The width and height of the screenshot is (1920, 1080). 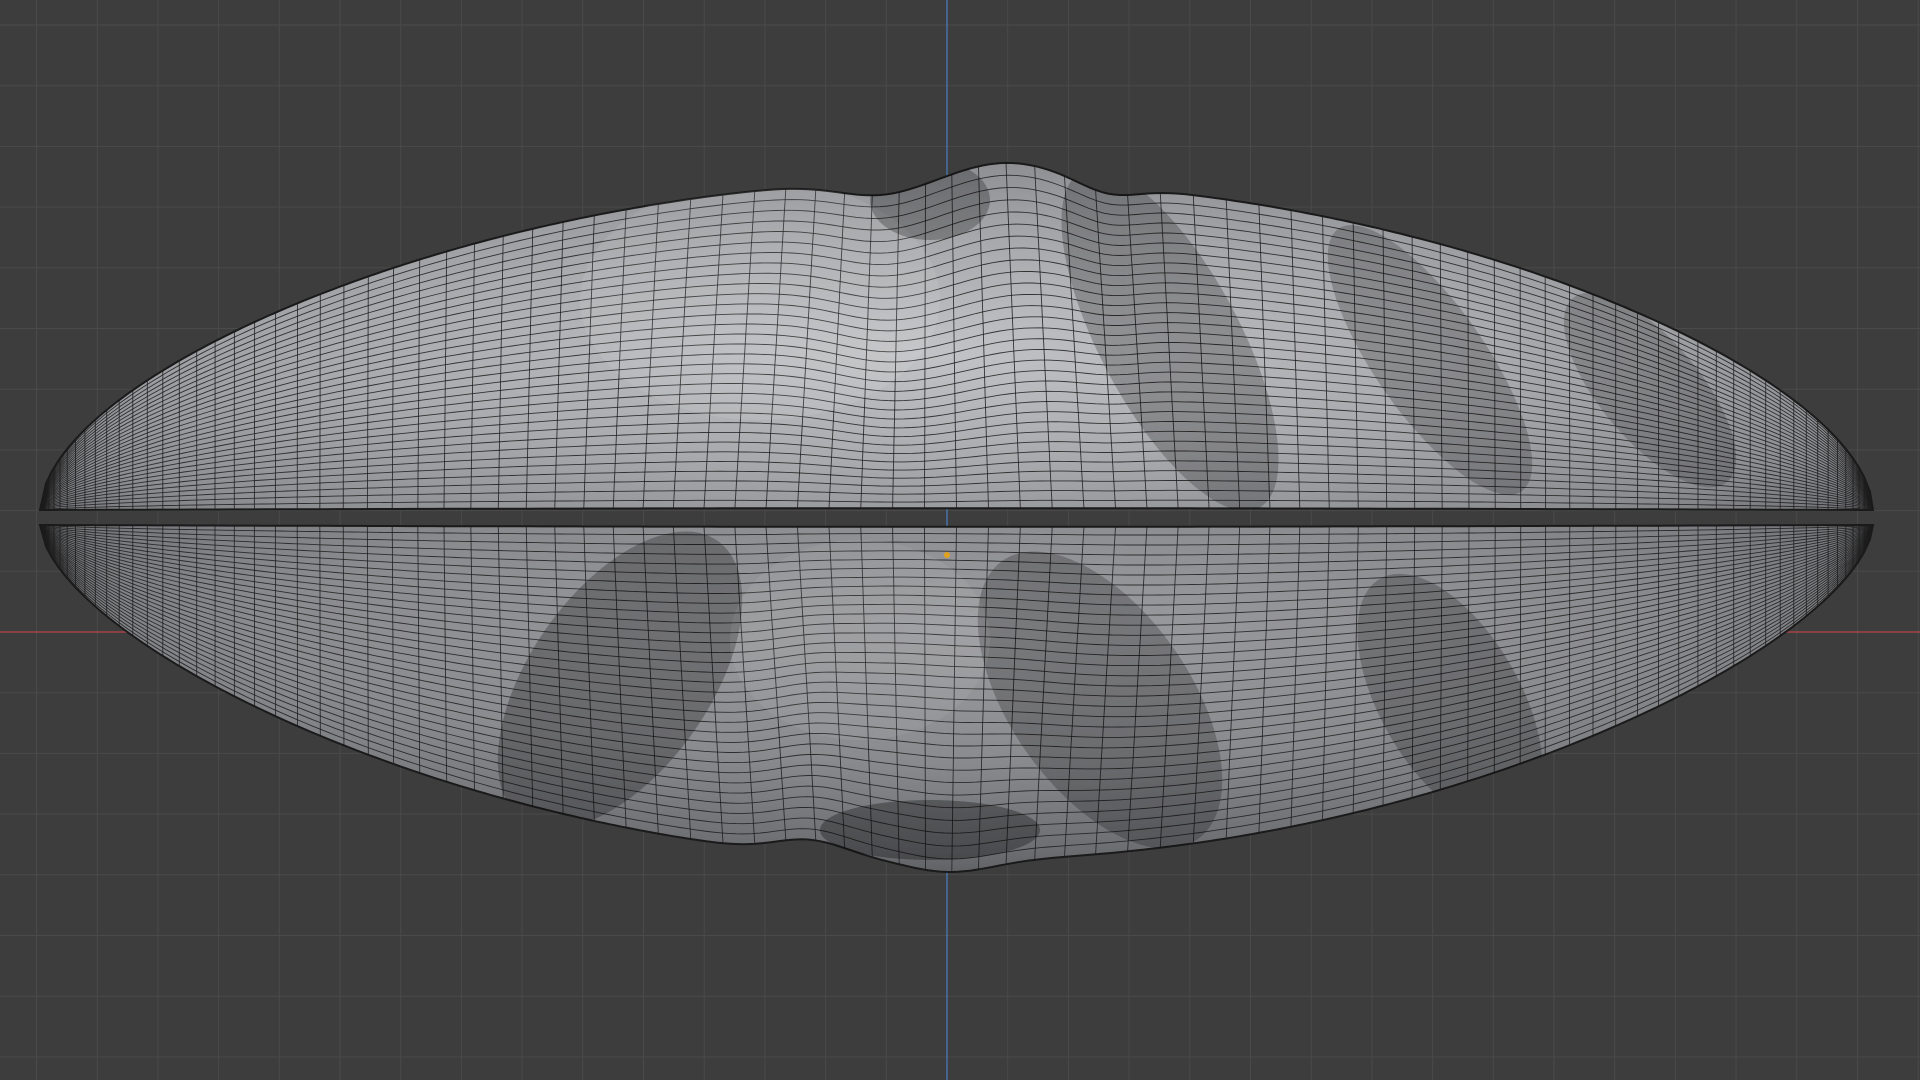 What do you see at coordinates (947, 555) in the screenshot?
I see `object-origin-point` at bounding box center [947, 555].